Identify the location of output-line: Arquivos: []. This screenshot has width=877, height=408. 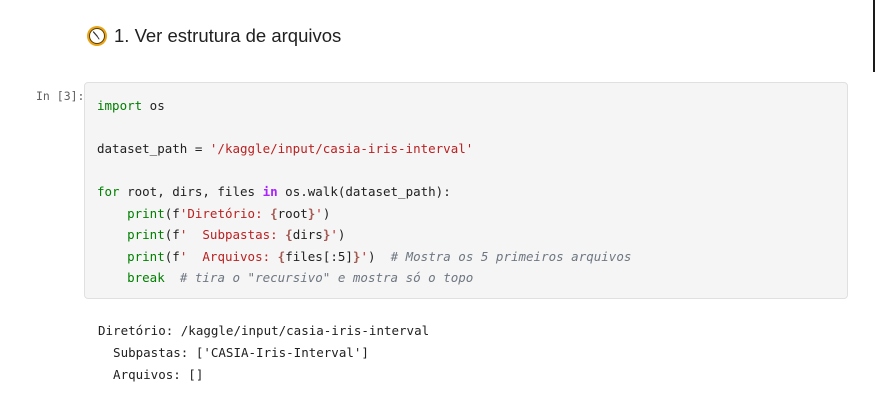
(151, 374).